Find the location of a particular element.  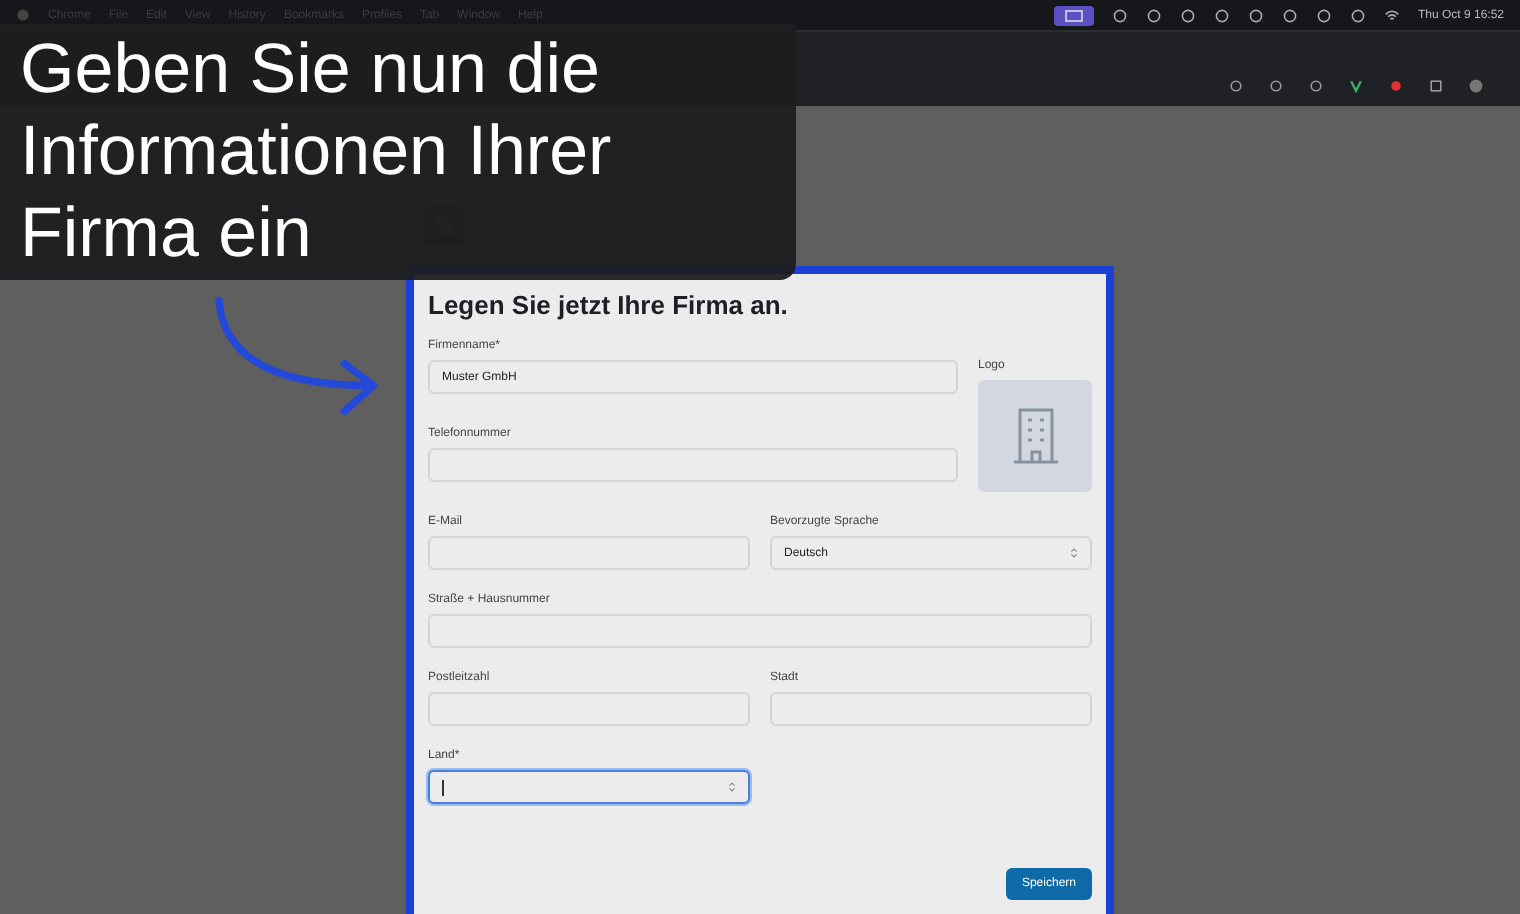

wifi-icon is located at coordinates (1391, 15).